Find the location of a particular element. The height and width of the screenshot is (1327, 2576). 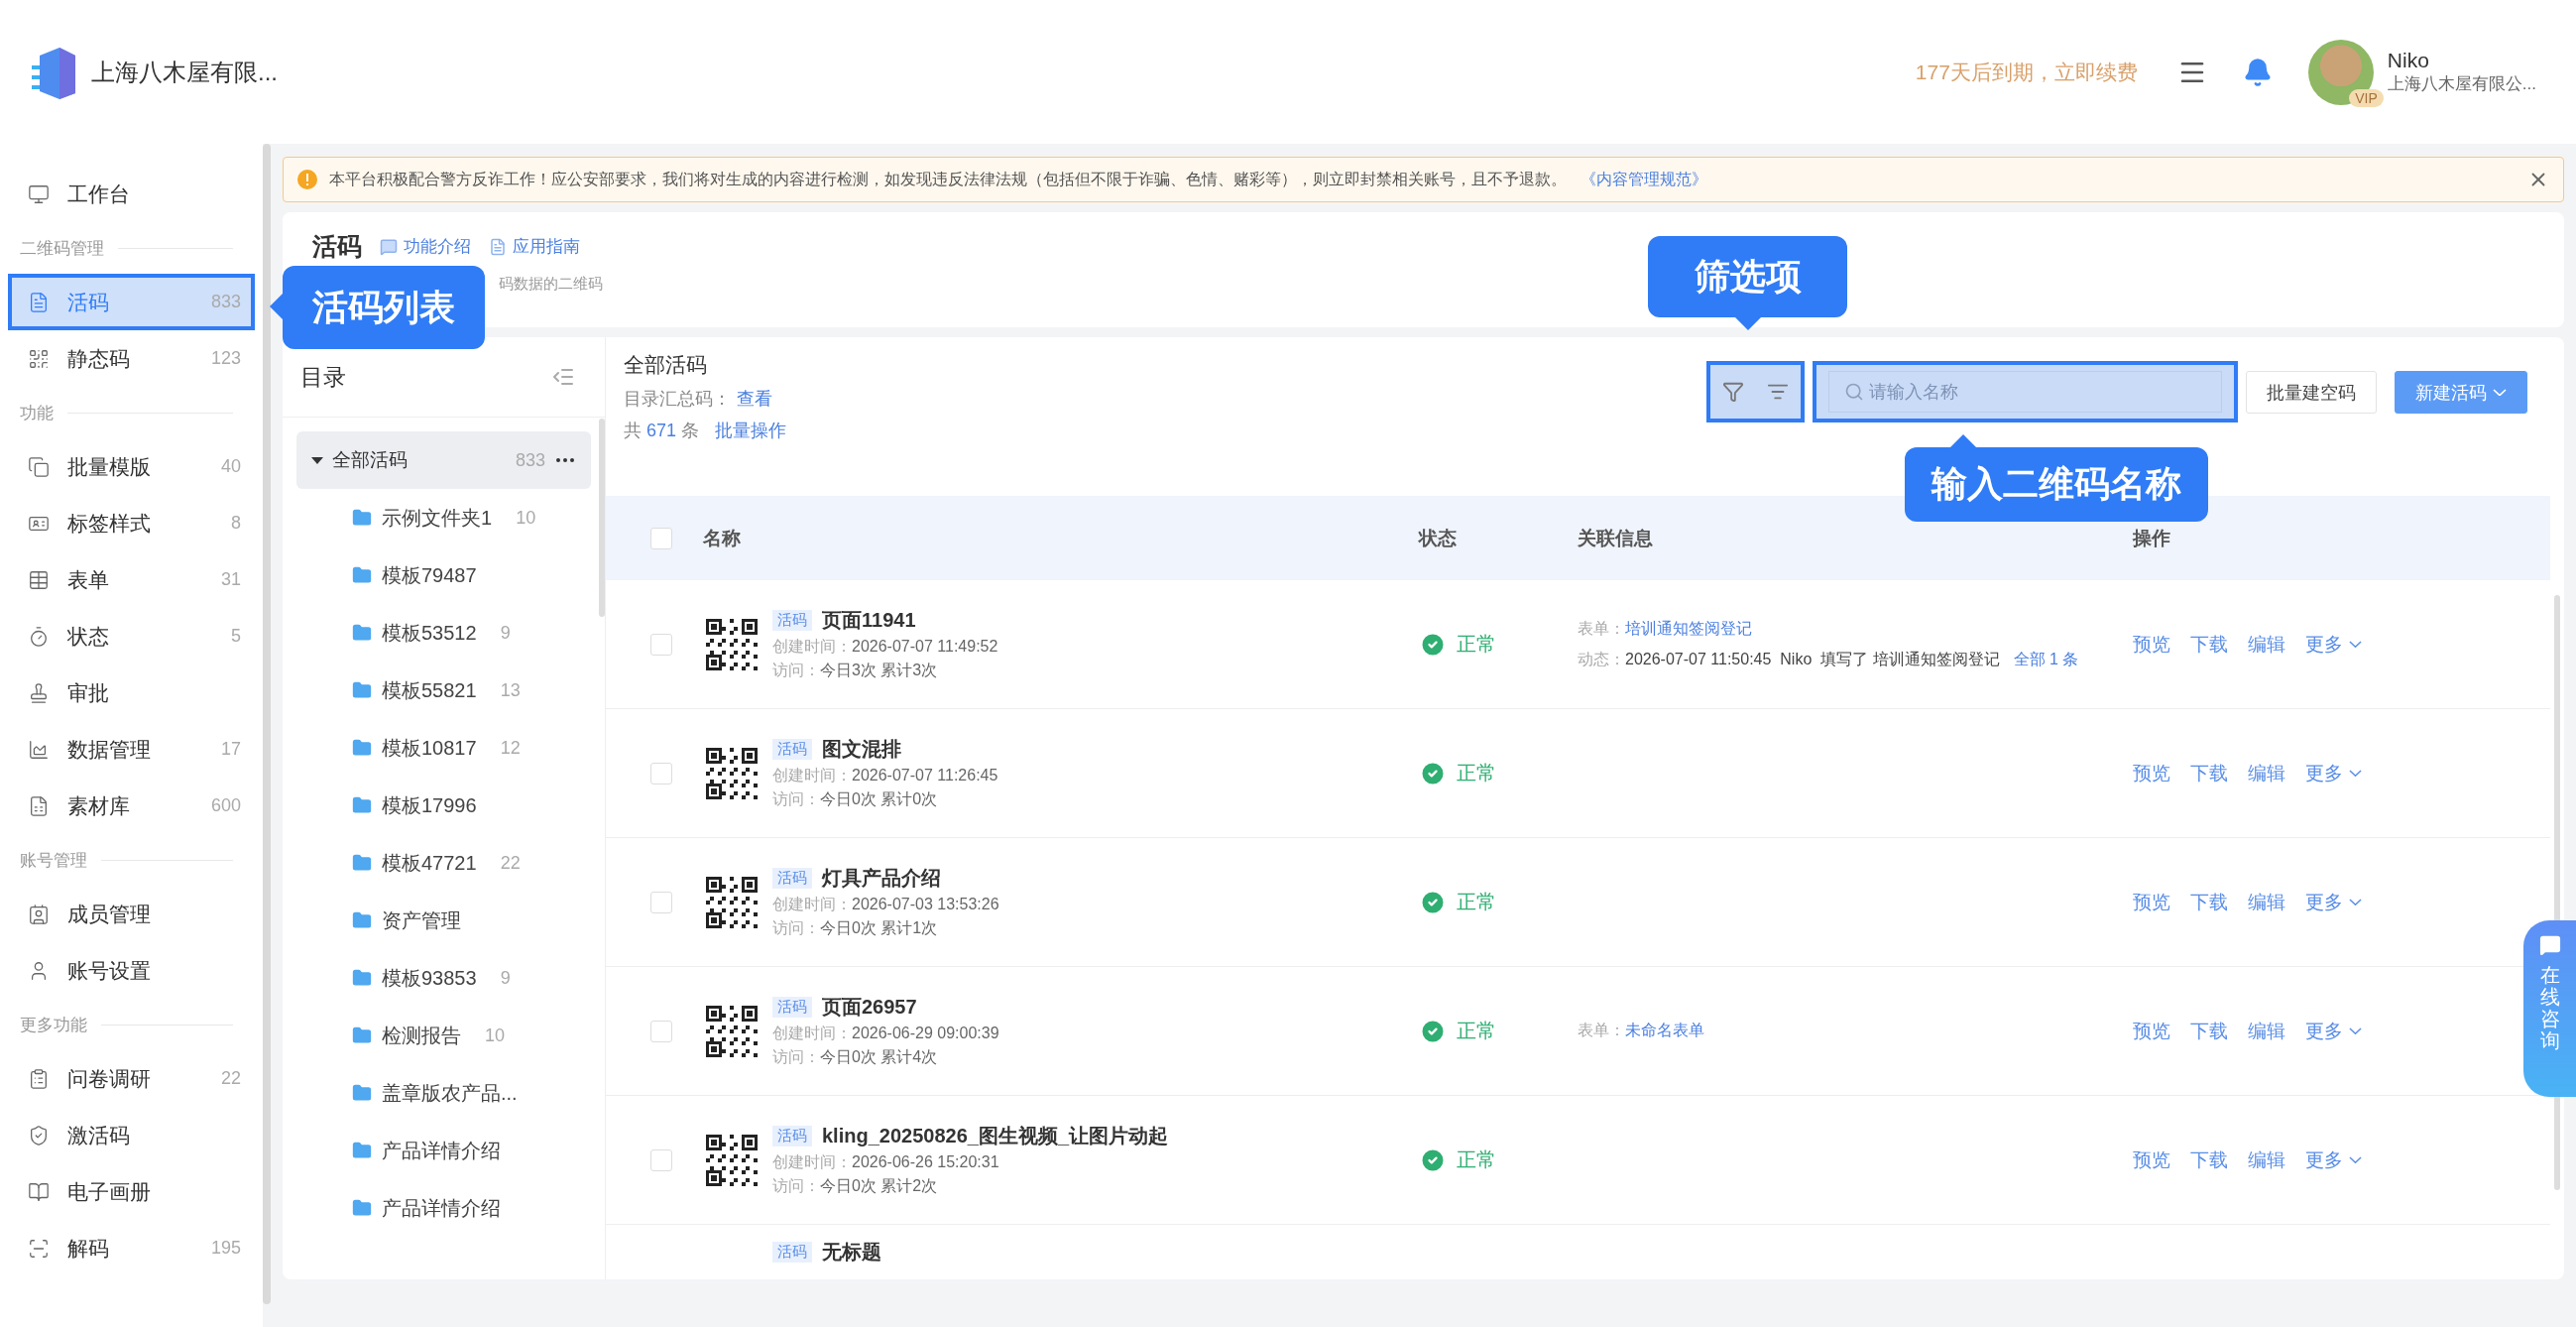

directory-title: 目录 is located at coordinates (323, 377).